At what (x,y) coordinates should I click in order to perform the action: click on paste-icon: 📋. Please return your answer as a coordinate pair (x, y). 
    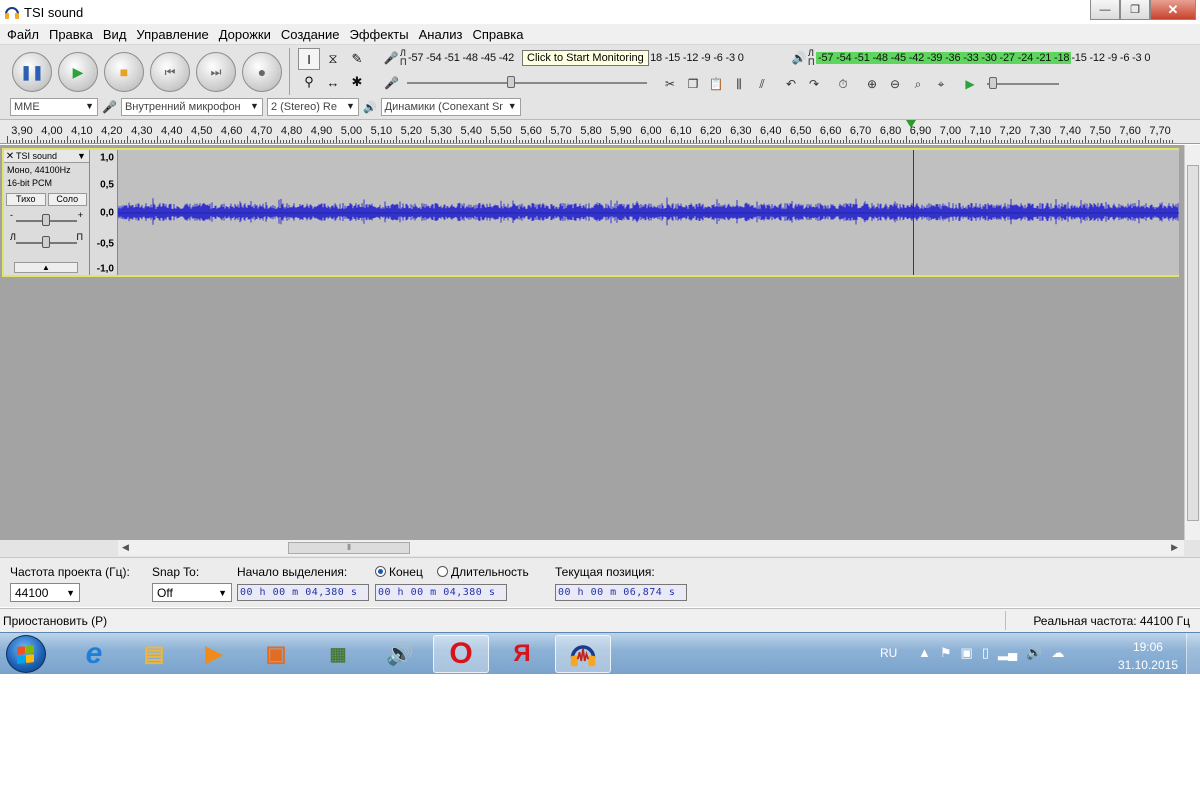
    Looking at the image, I should click on (716, 84).